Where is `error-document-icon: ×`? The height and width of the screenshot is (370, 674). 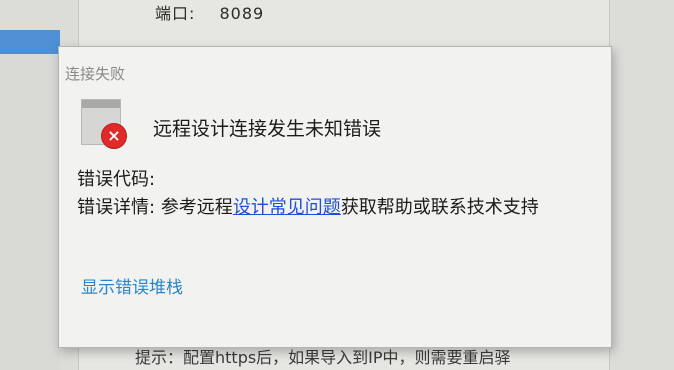
error-document-icon: × is located at coordinates (103, 125).